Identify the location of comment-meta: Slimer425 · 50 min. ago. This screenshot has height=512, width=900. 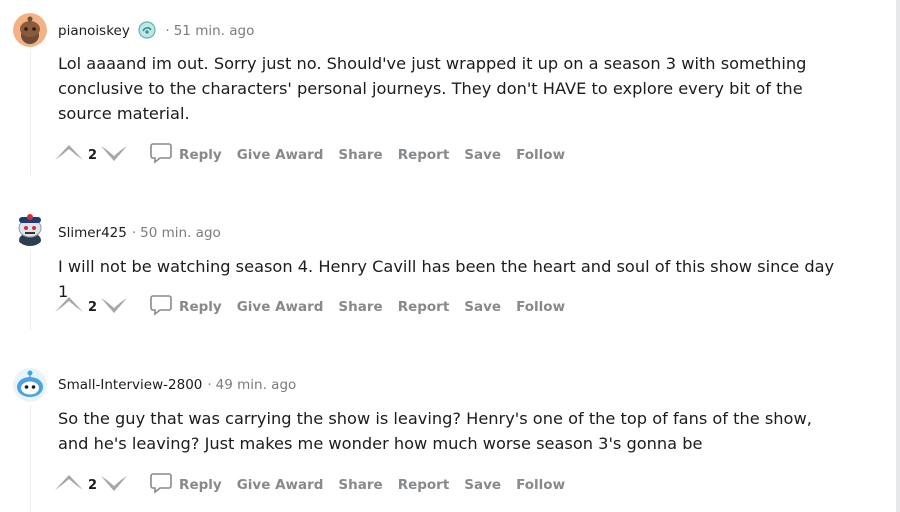
(139, 233).